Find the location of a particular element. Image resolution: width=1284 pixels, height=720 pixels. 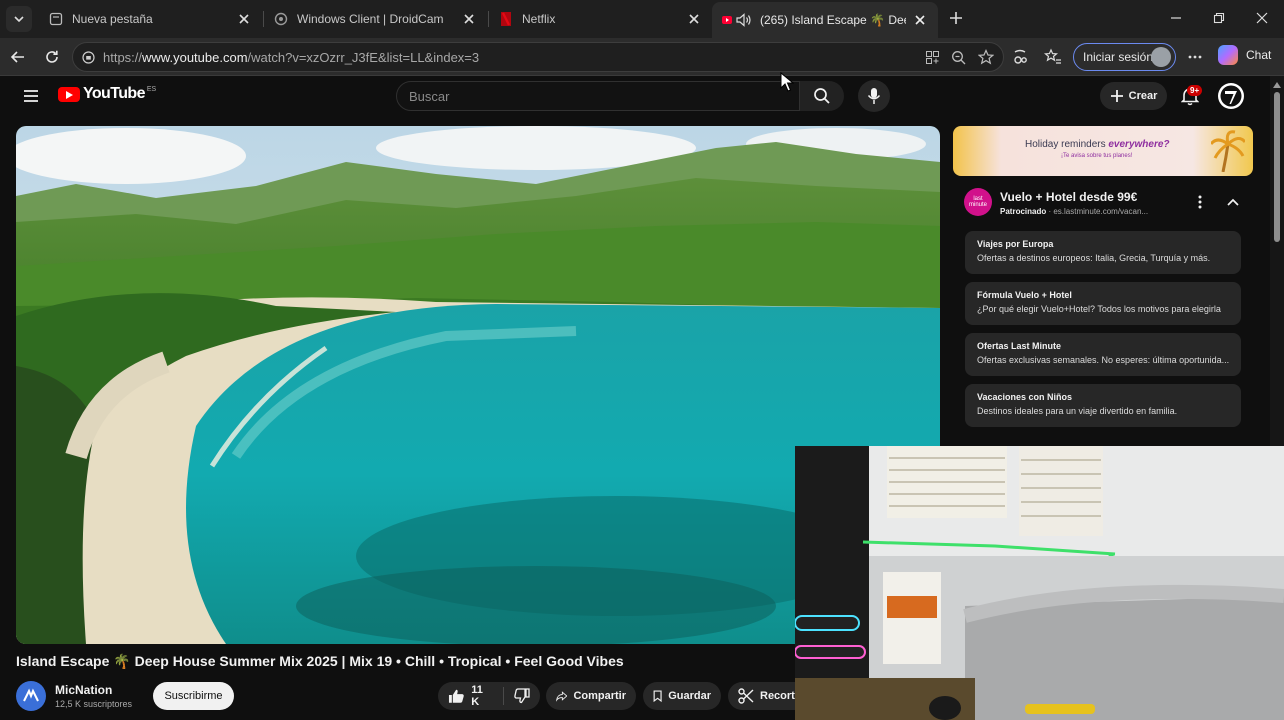

reload-icon is located at coordinates (52, 56).